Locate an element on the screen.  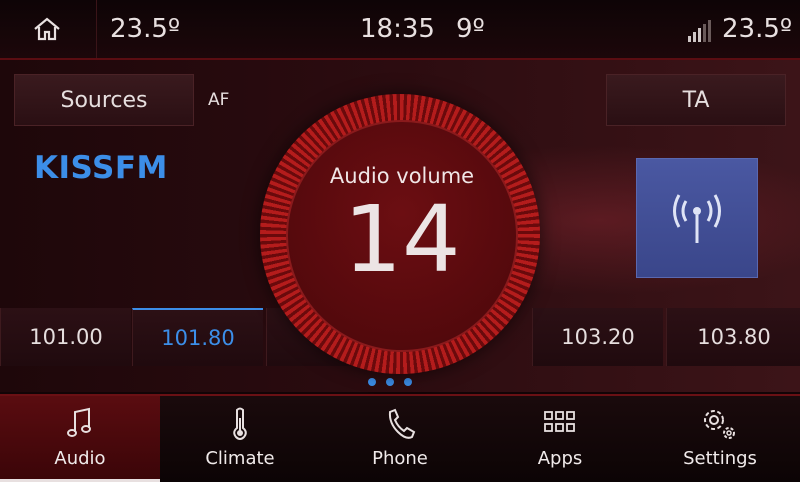
sources-button: Sources is located at coordinates (104, 100).